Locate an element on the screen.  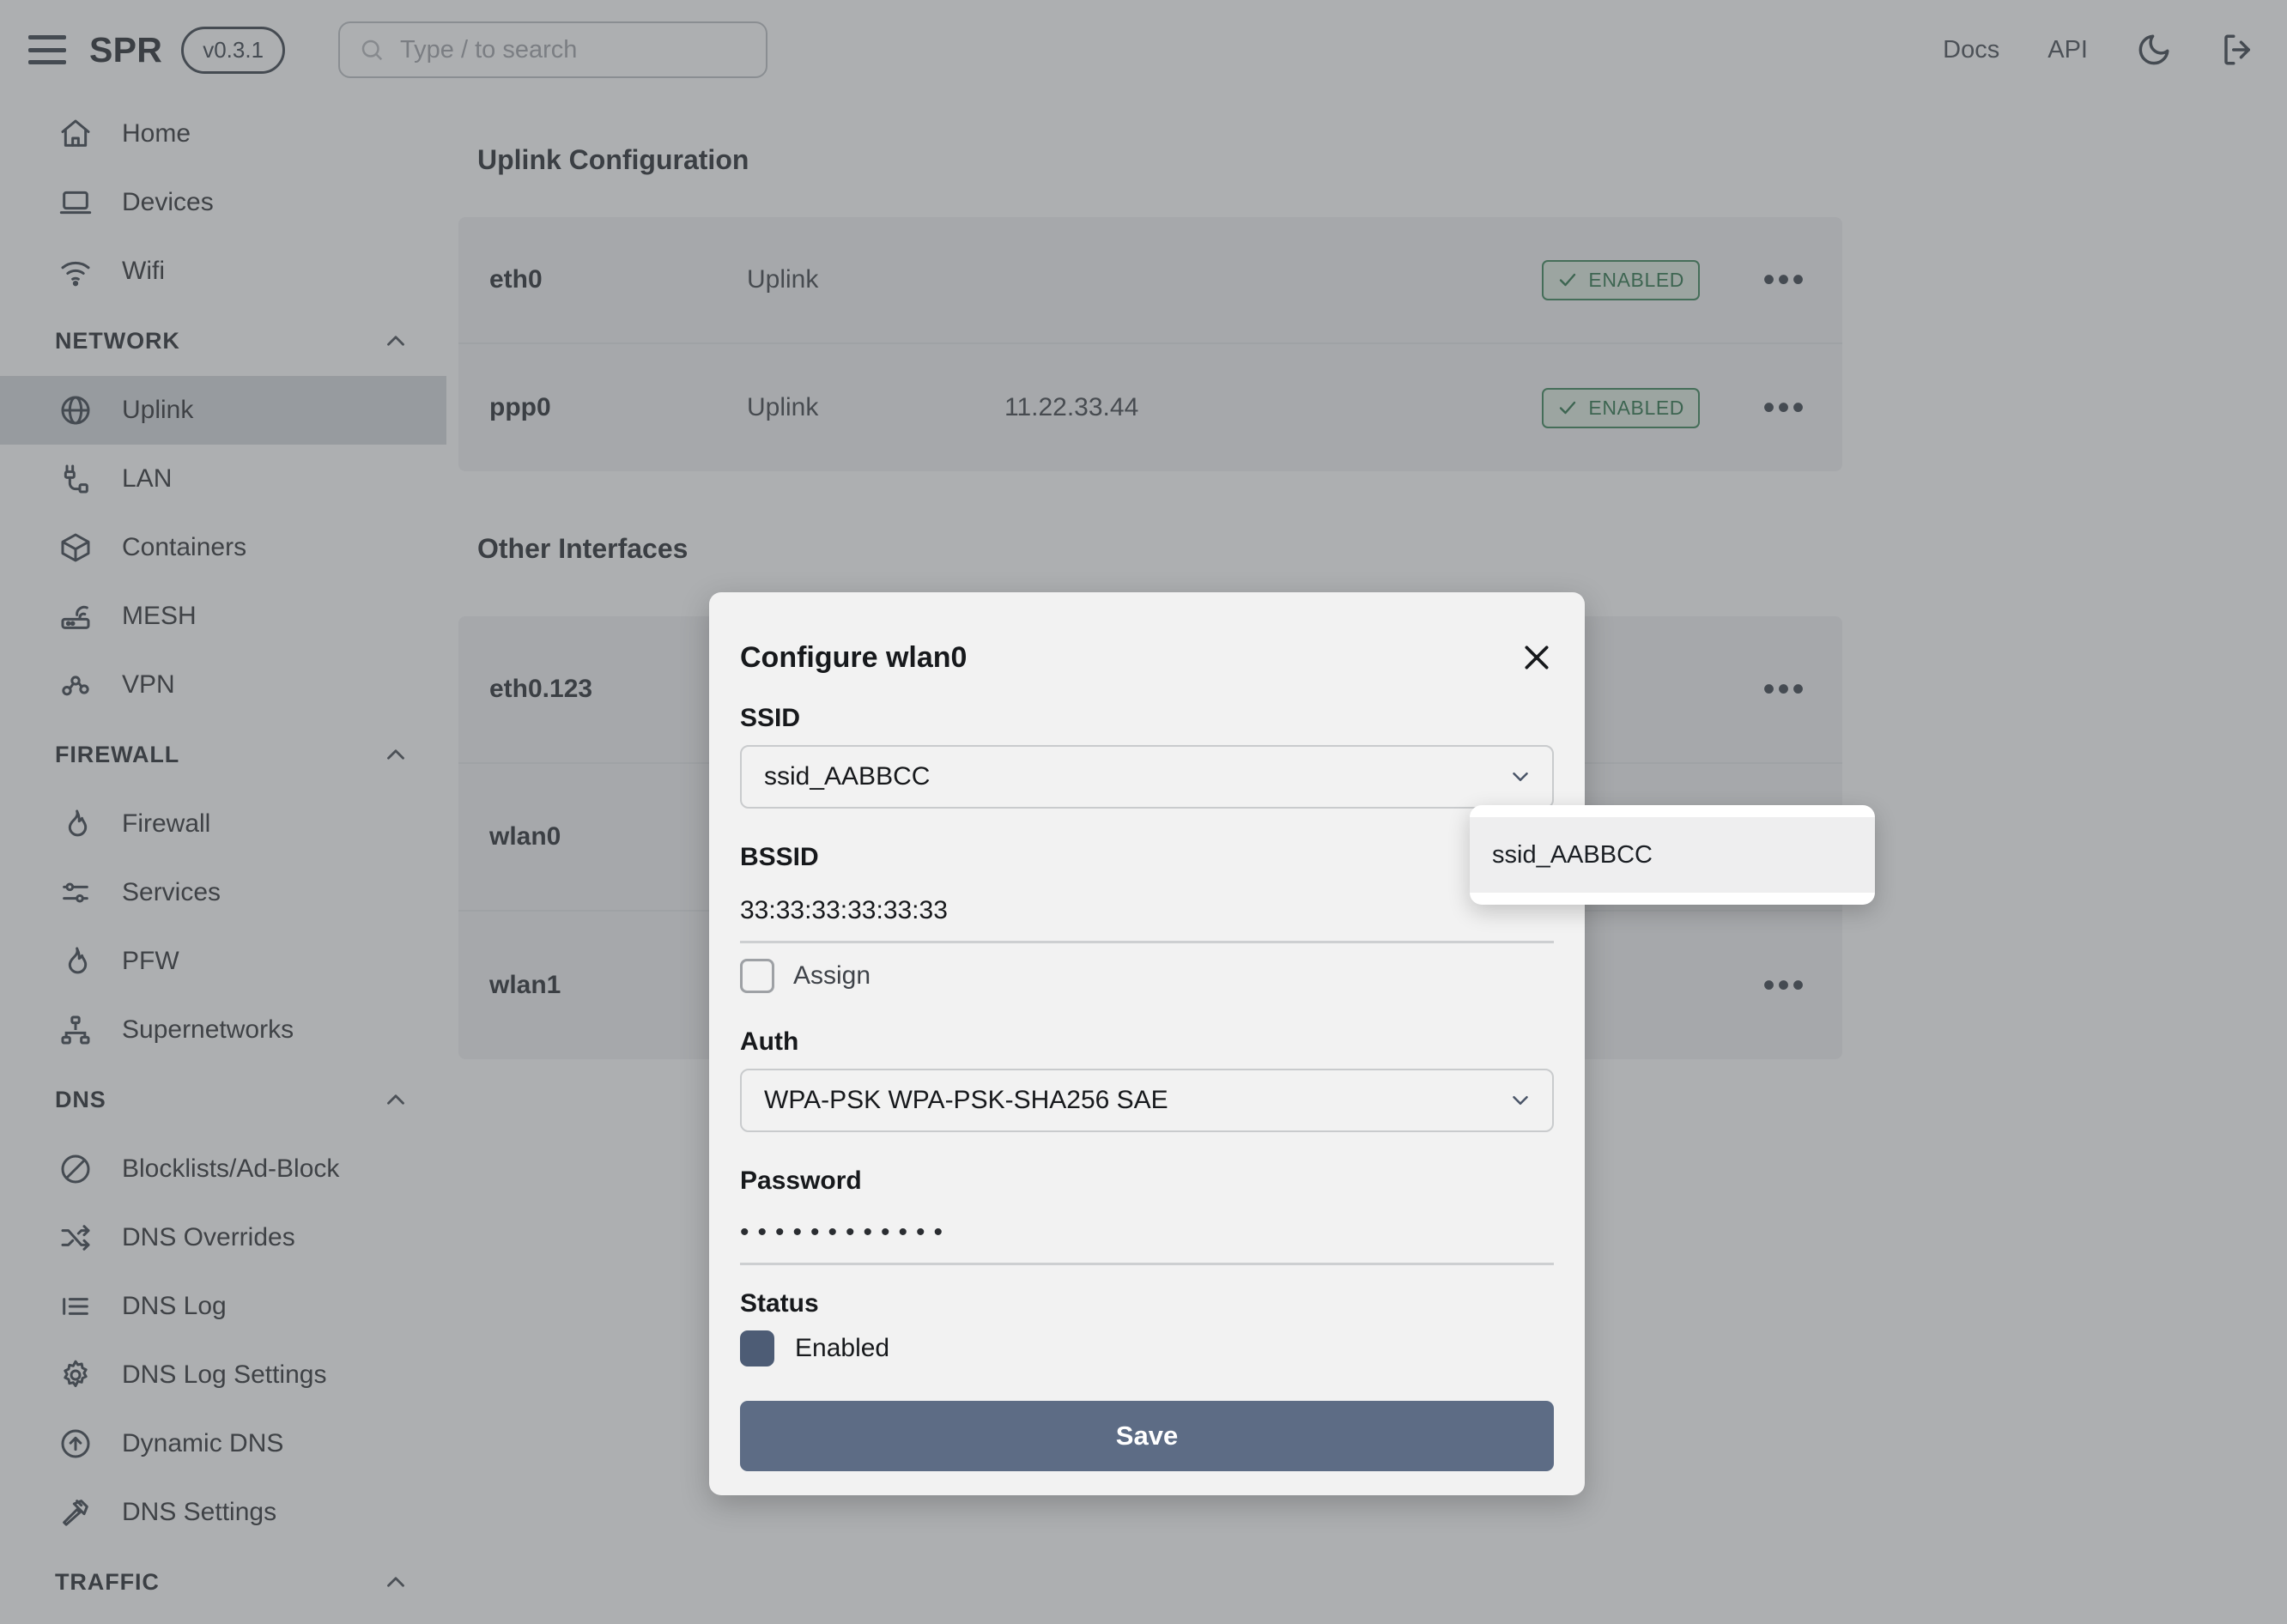
ssid-dropdown-list: ssid_AABBCC is located at coordinates (1672, 855).